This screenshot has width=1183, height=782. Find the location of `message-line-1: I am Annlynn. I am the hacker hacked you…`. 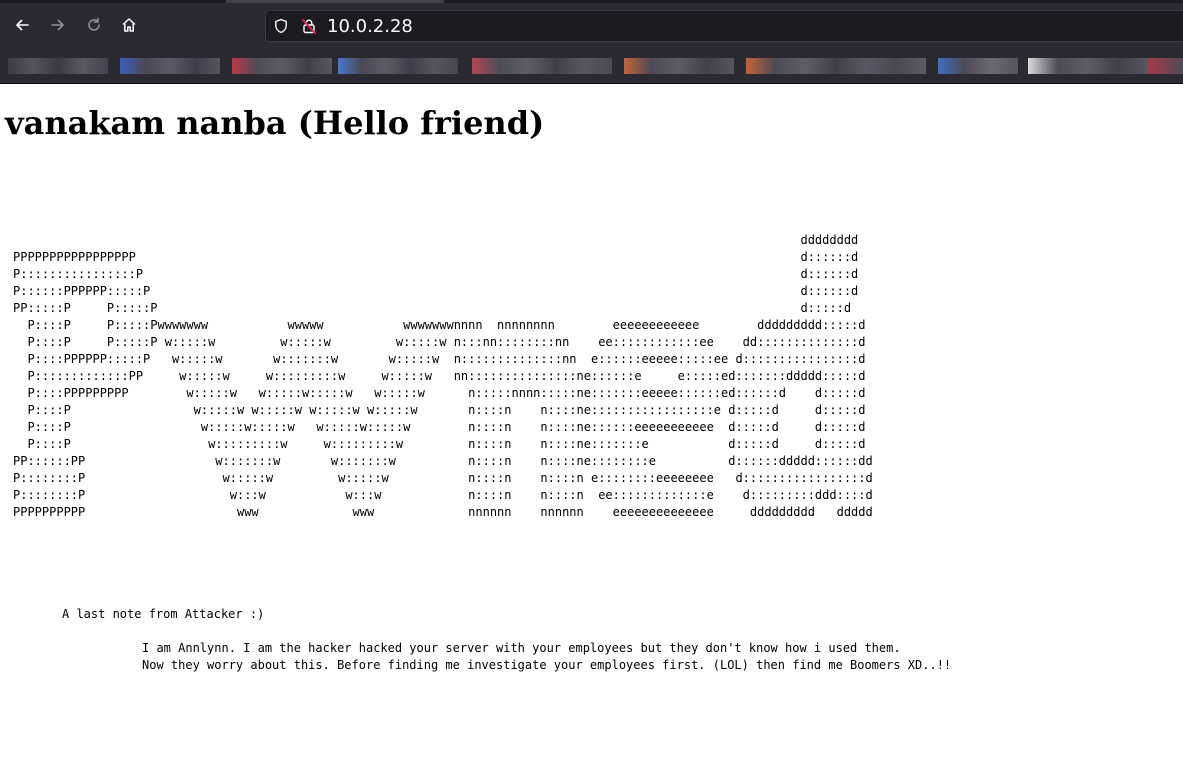

message-line-1: I am Annlynn. I am the hacker hacked you… is located at coordinates (521, 648).